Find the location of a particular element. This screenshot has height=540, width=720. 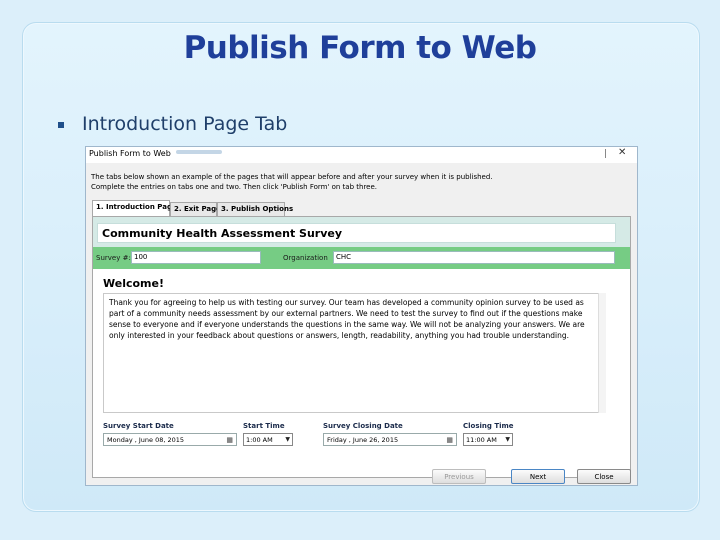

start-time-select: 1:00 AM ▼ is located at coordinates (268, 439).